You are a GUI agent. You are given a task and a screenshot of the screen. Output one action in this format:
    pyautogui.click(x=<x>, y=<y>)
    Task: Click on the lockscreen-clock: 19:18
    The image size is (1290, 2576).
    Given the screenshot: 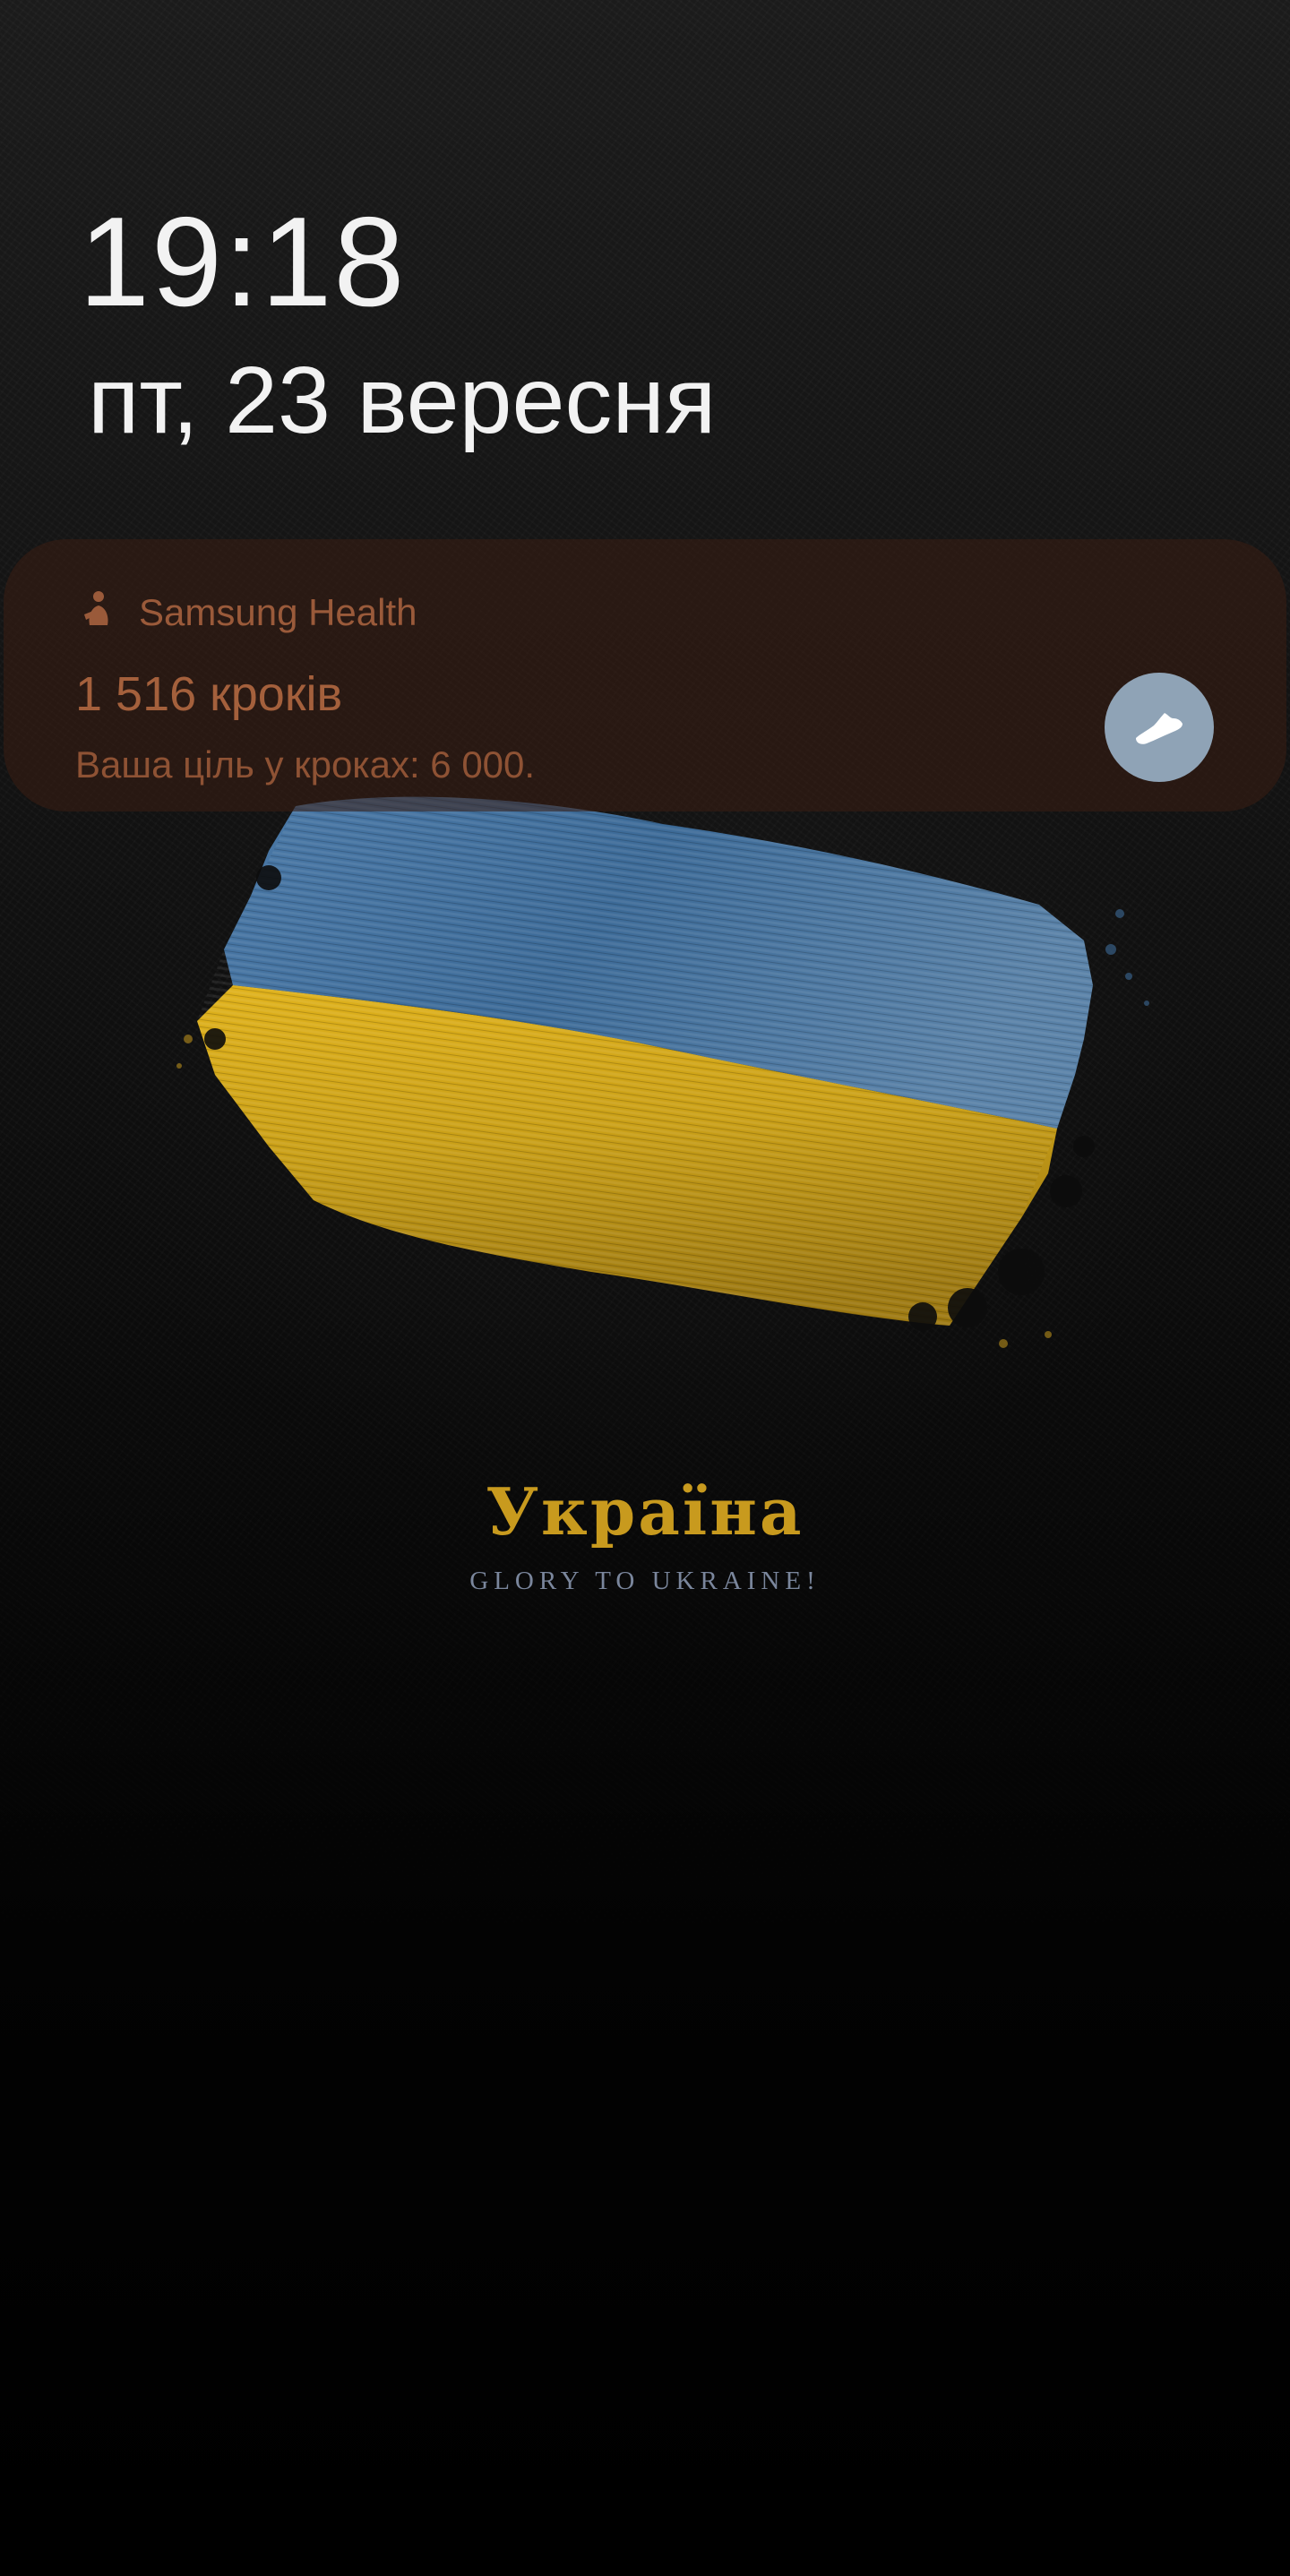 What is the action you would take?
    pyautogui.click(x=243, y=262)
    